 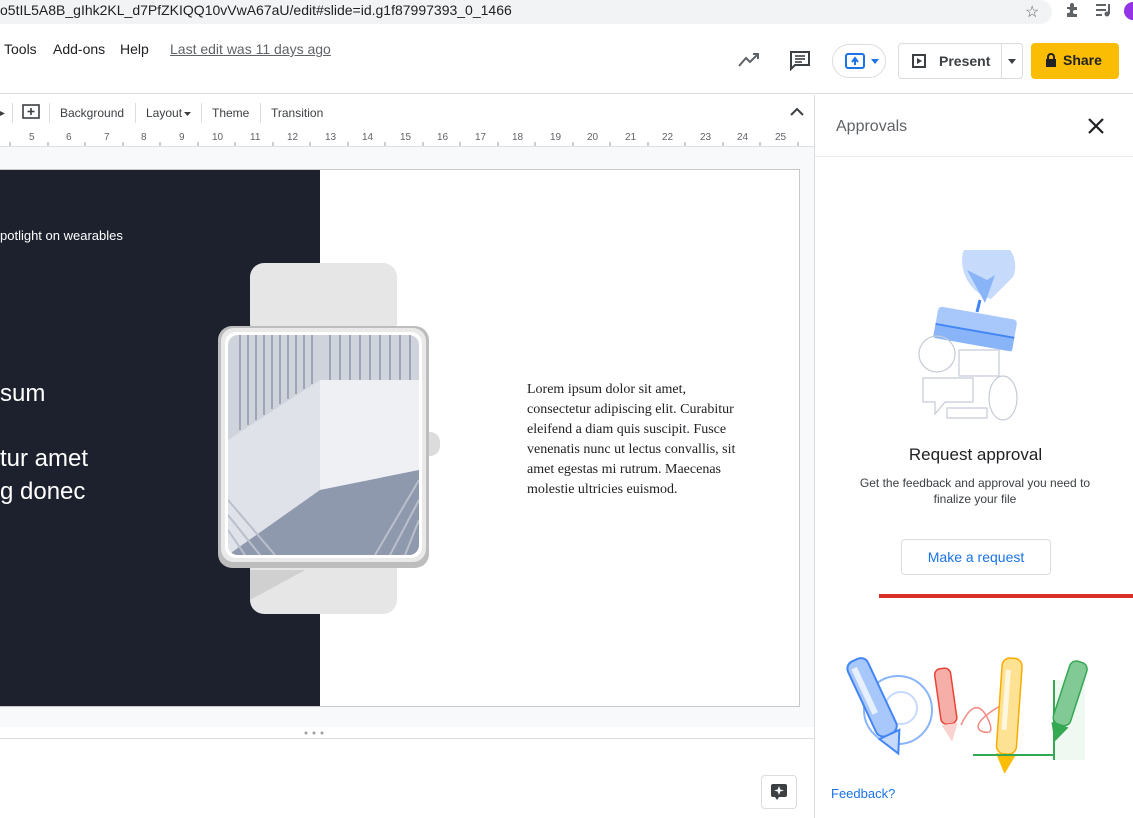 I want to click on last-edit-link: Last edit was 11 days ago, so click(x=250, y=49).